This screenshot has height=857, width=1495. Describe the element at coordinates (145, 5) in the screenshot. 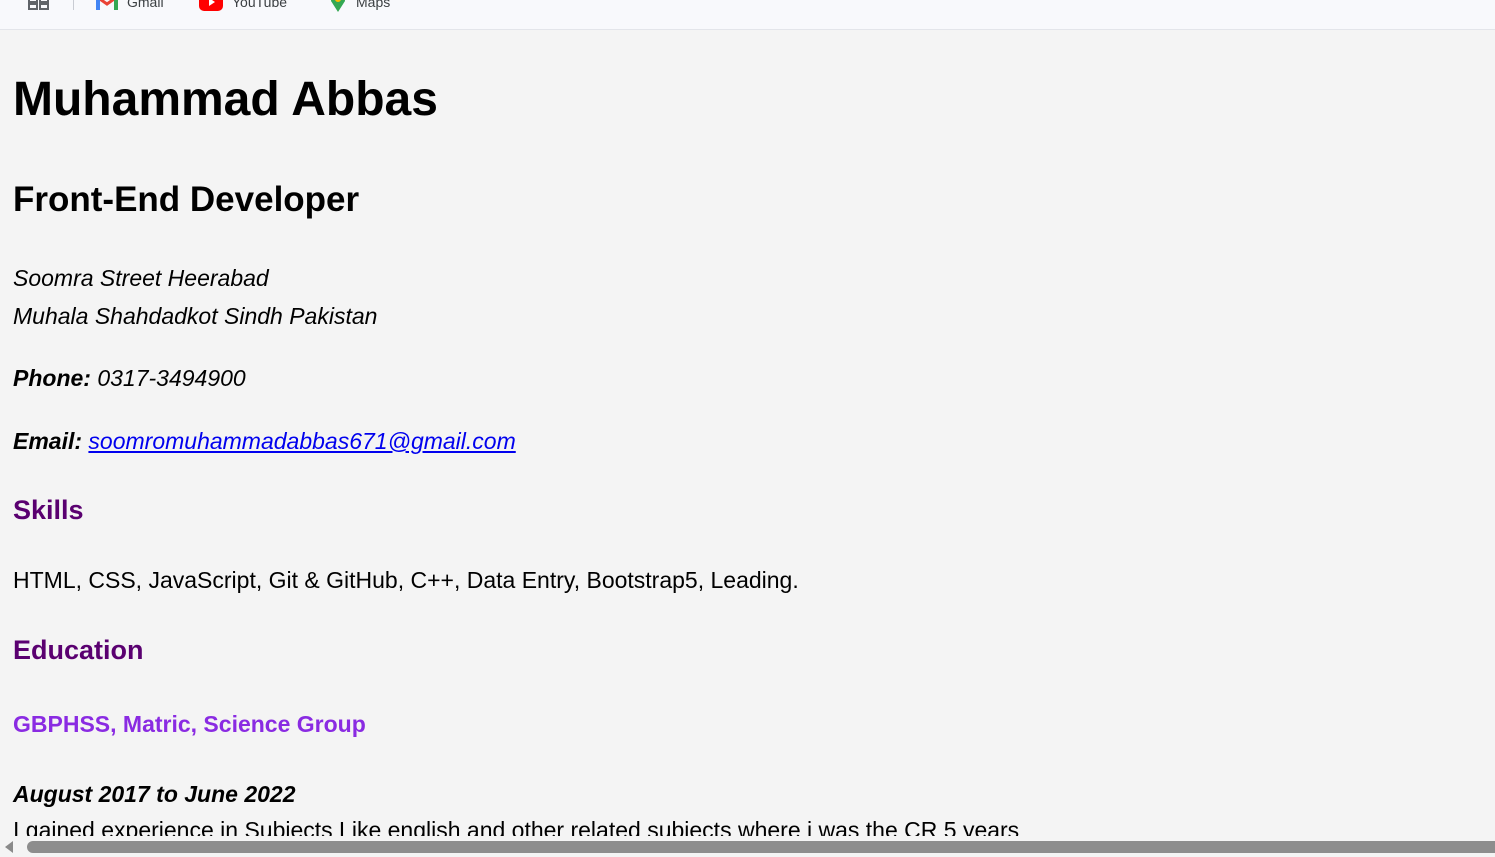

I see `bookmark-label: Gmail` at that location.